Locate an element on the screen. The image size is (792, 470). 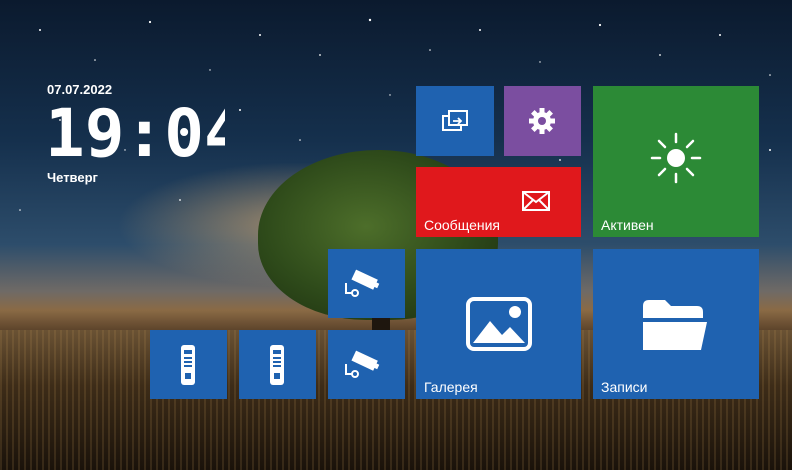
screen-switch-tile is located at coordinates (455, 121).